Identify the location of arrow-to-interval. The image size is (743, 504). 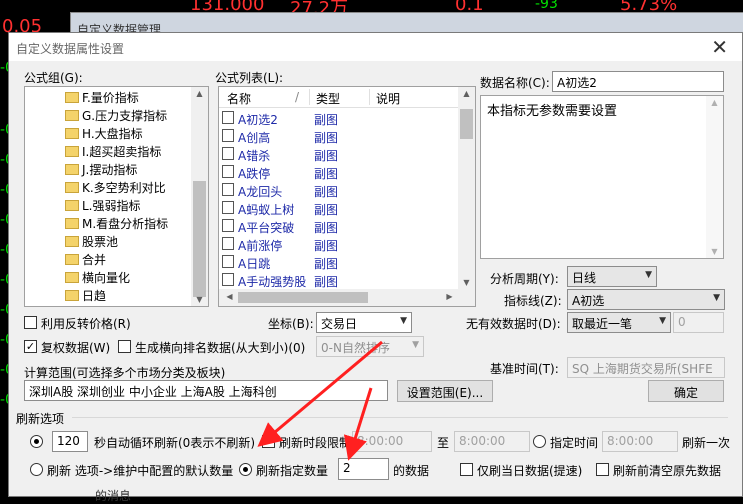
(320, 393).